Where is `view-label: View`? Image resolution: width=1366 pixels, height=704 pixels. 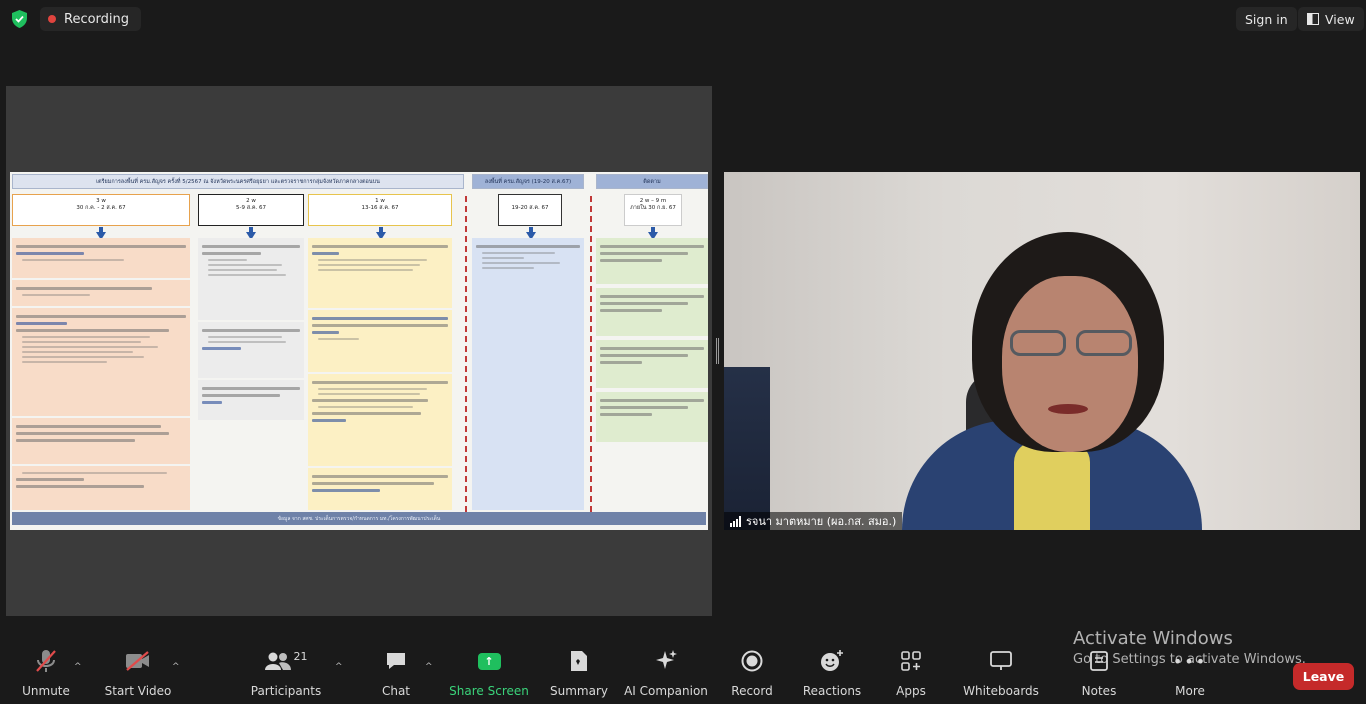
view-label: View is located at coordinates (1340, 19).